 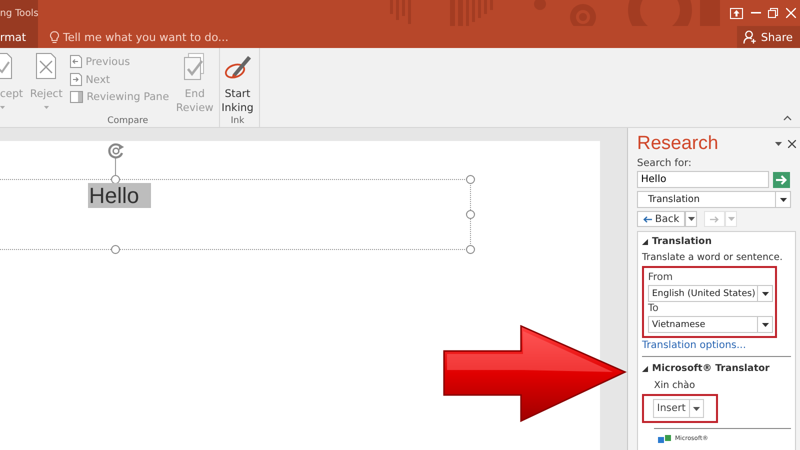 I want to click on next-icon, so click(x=76, y=79).